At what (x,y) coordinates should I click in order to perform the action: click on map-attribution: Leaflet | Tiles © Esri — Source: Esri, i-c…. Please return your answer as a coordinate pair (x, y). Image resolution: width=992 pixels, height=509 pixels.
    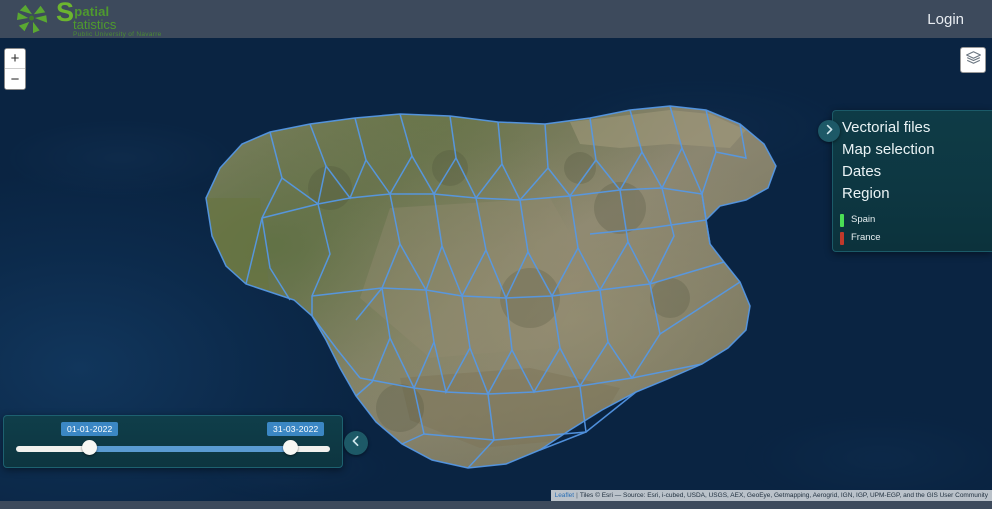
    Looking at the image, I should click on (771, 495).